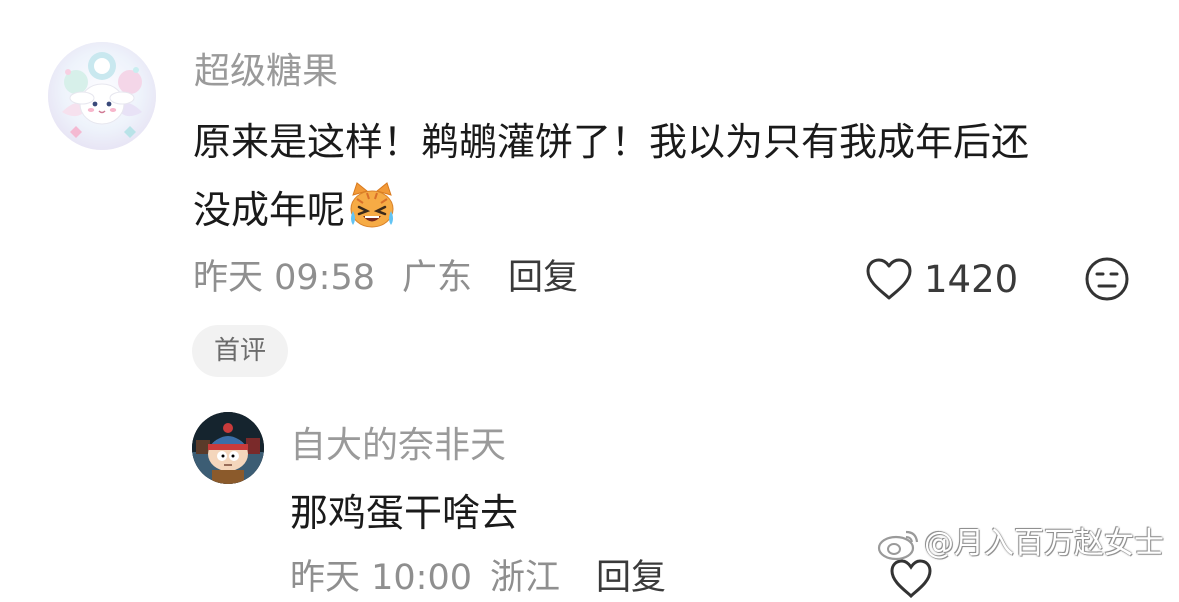 This screenshot has width=1179, height=602. What do you see at coordinates (971, 279) in the screenshot?
I see `like-count: 1420` at bounding box center [971, 279].